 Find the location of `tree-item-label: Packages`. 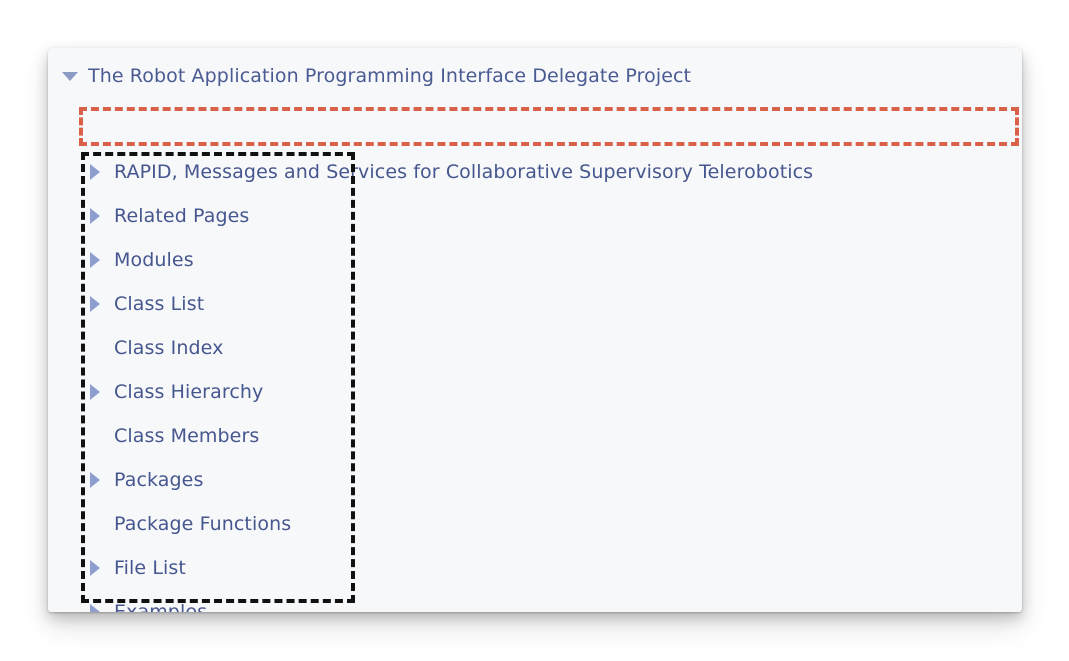

tree-item-label: Packages is located at coordinates (159, 480).